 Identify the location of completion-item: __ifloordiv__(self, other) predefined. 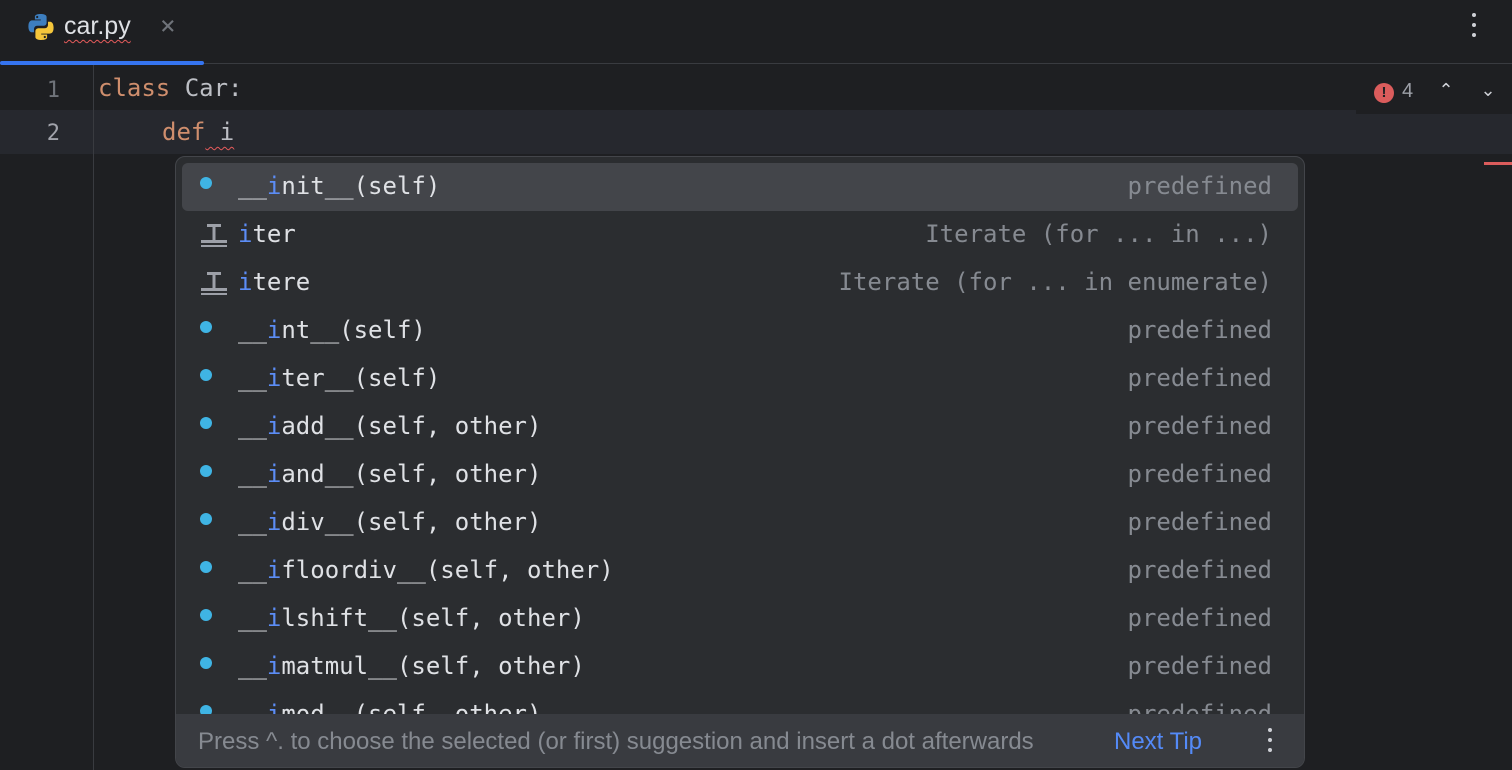
(740, 571).